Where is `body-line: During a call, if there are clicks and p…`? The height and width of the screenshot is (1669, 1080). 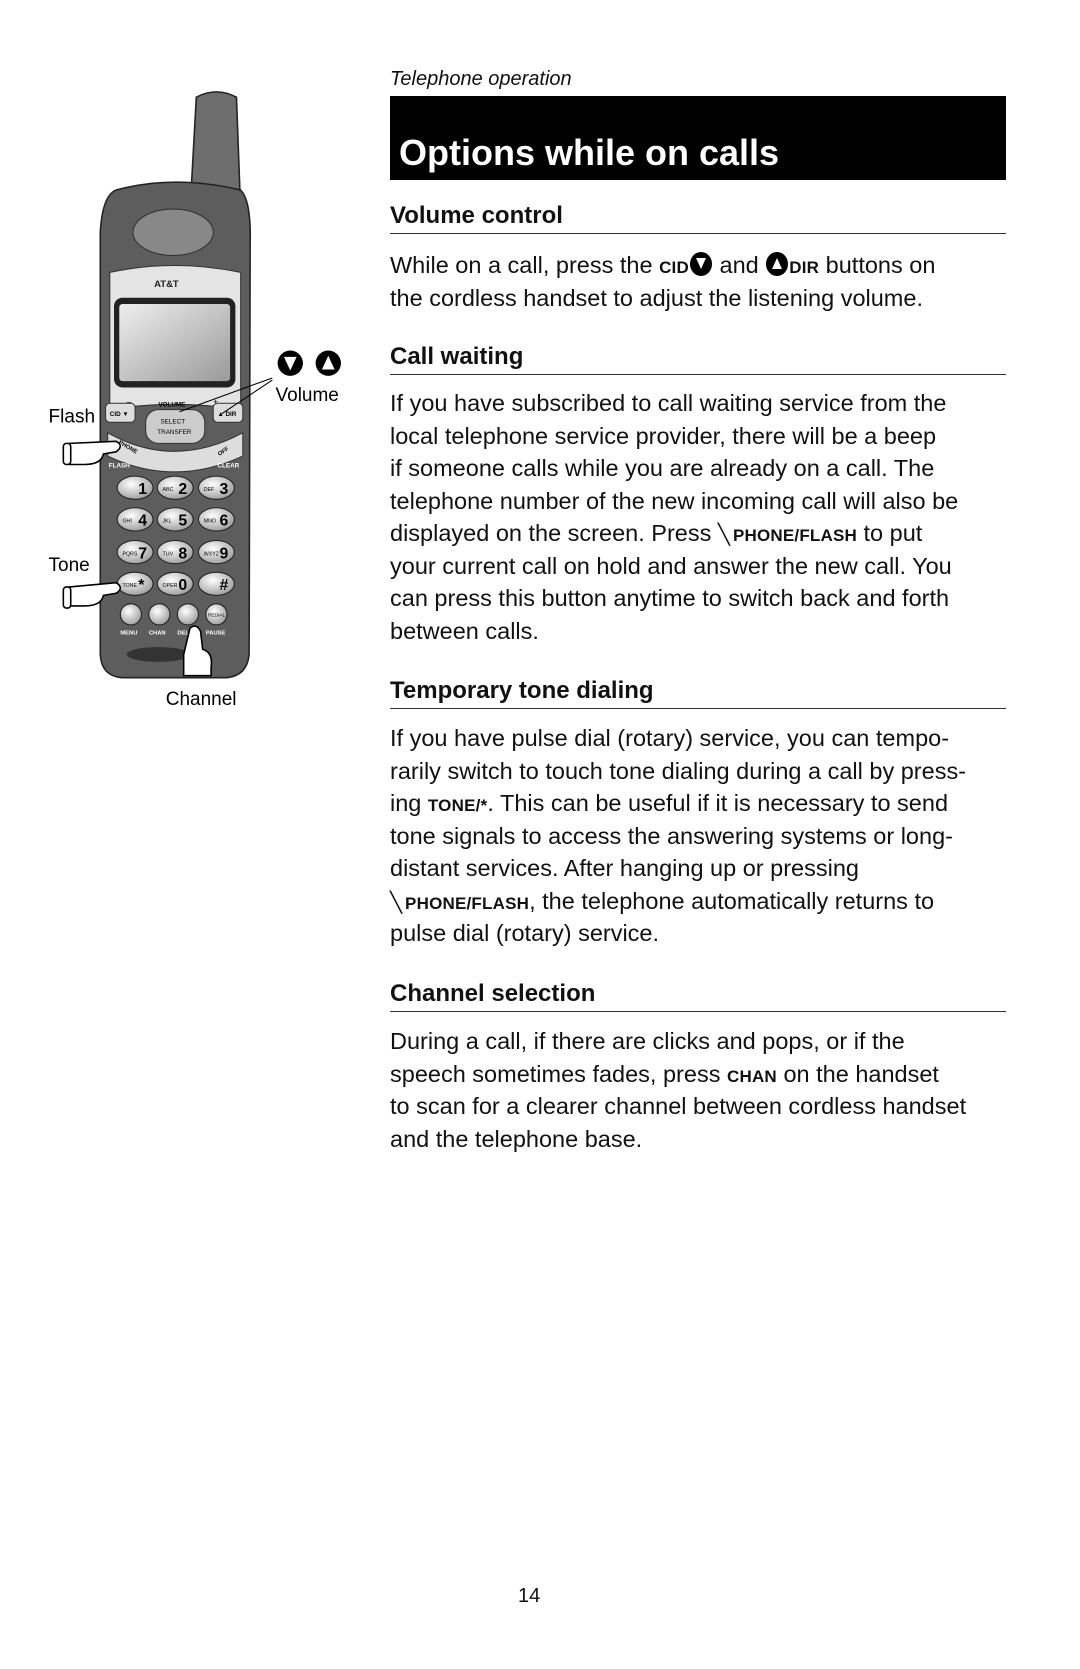
body-line: During a call, if there are clicks and p… is located at coordinates (647, 1041).